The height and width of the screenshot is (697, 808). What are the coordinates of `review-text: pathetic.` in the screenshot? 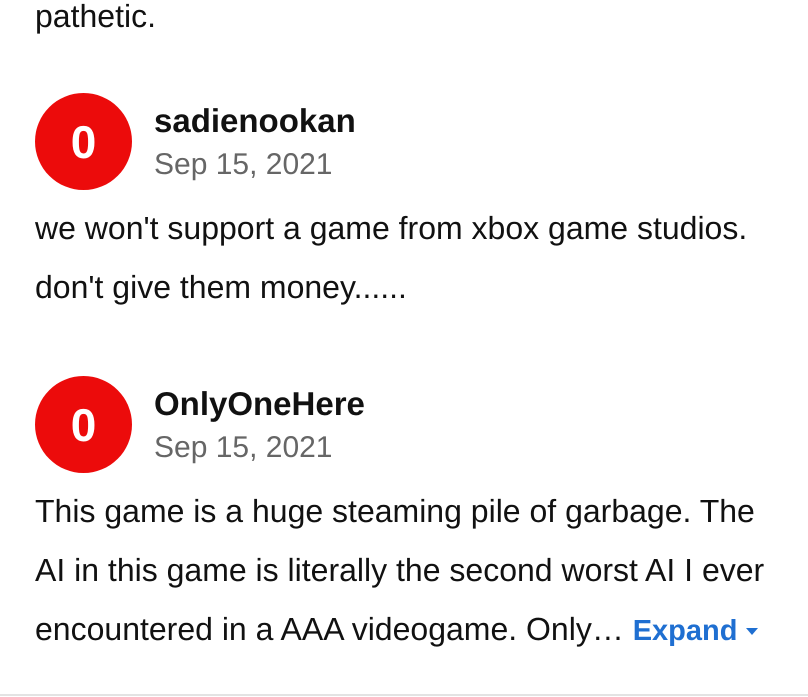 It's located at (95, 16).